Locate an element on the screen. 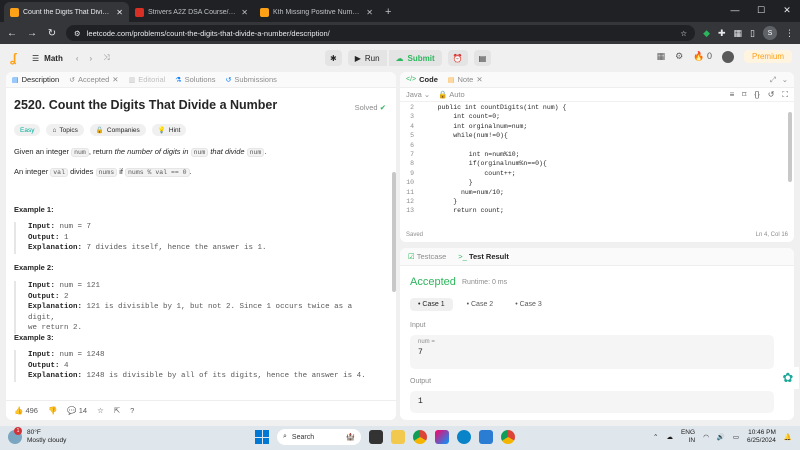  close-window-icon: ✕ is located at coordinates (787, 11).